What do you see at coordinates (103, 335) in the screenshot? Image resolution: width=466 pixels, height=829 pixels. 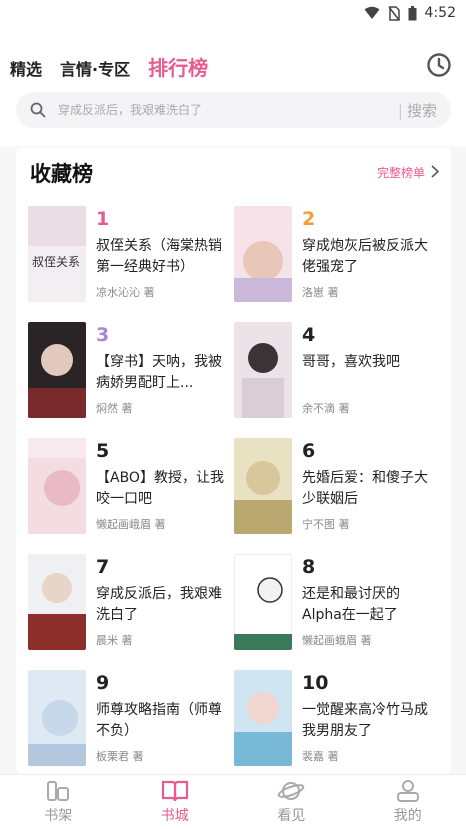 I see `rank-number: 3` at bounding box center [103, 335].